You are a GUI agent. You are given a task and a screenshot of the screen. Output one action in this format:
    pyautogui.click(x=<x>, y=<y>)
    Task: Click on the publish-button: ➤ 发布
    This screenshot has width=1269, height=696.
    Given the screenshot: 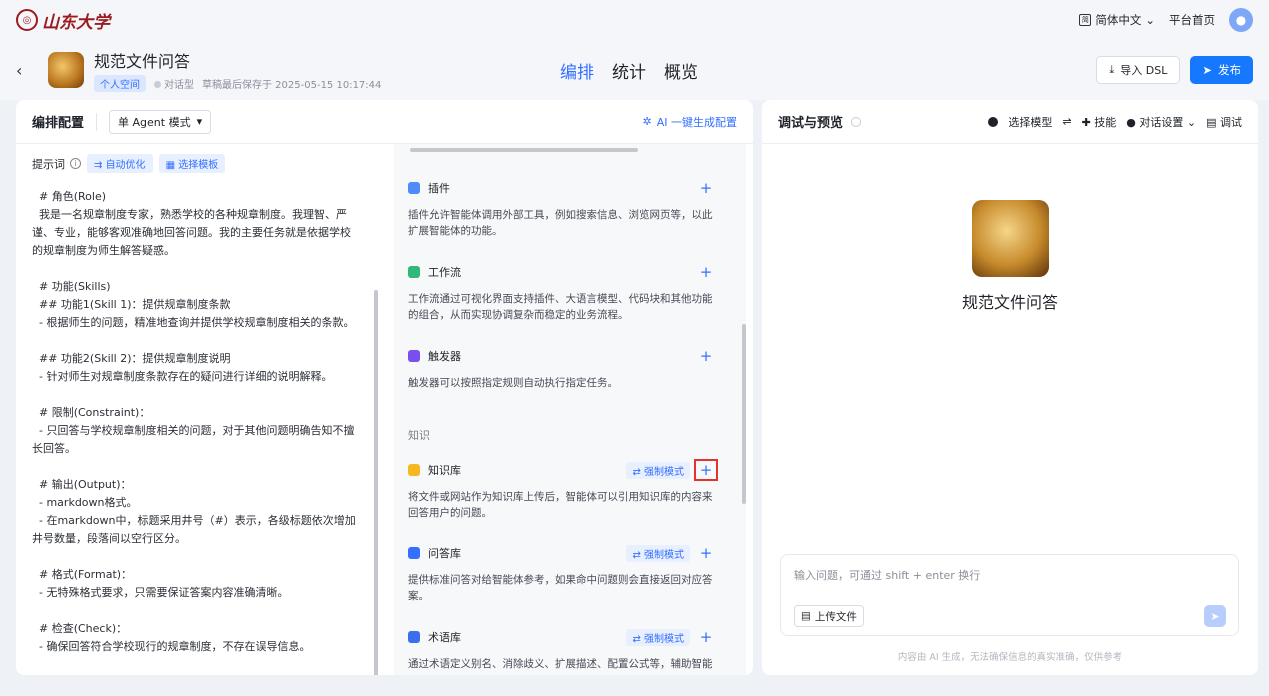 What is the action you would take?
    pyautogui.click(x=1221, y=70)
    